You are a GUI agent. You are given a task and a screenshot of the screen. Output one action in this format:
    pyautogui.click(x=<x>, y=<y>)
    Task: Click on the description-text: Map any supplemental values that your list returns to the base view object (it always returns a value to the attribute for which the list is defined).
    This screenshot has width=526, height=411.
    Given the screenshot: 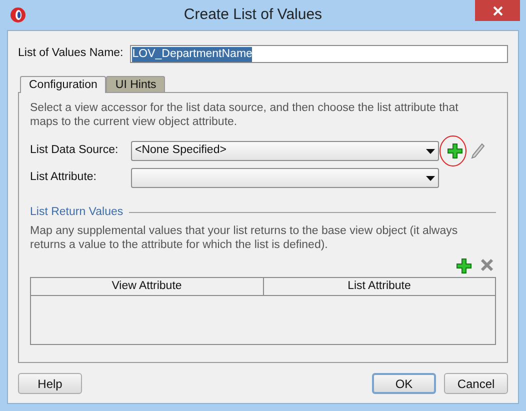 What is the action you would take?
    pyautogui.click(x=244, y=238)
    